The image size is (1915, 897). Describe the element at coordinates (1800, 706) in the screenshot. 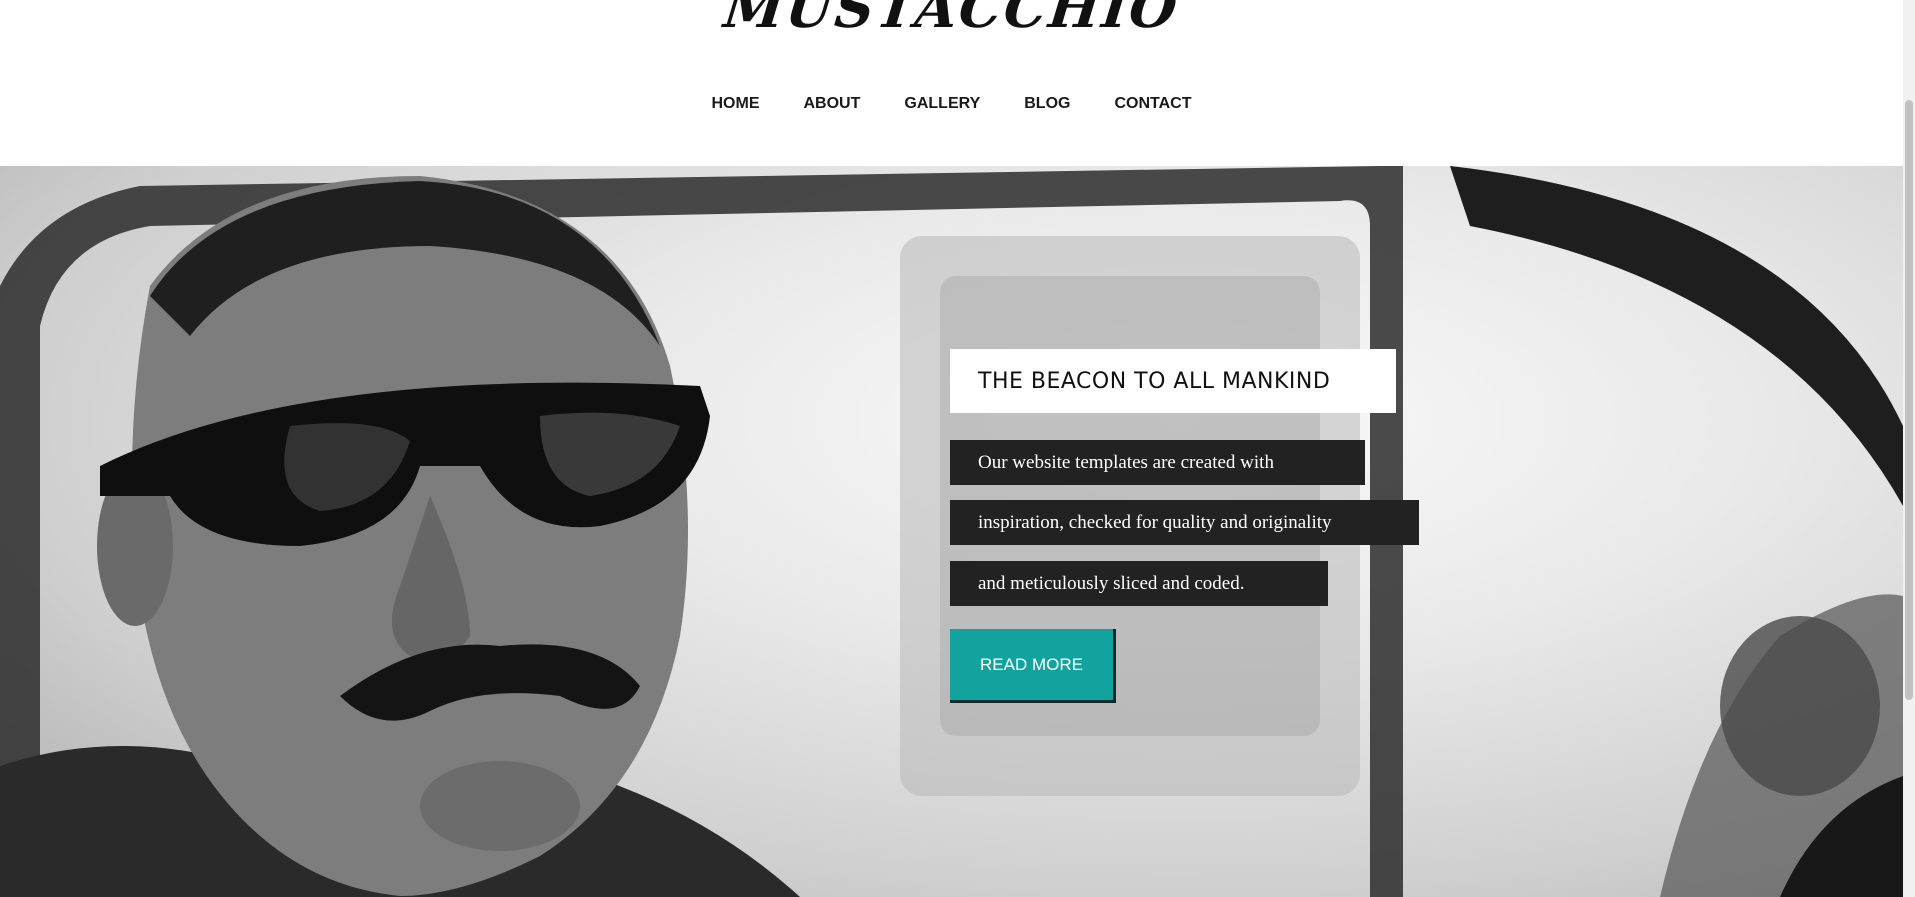

I see `driver-hand` at that location.